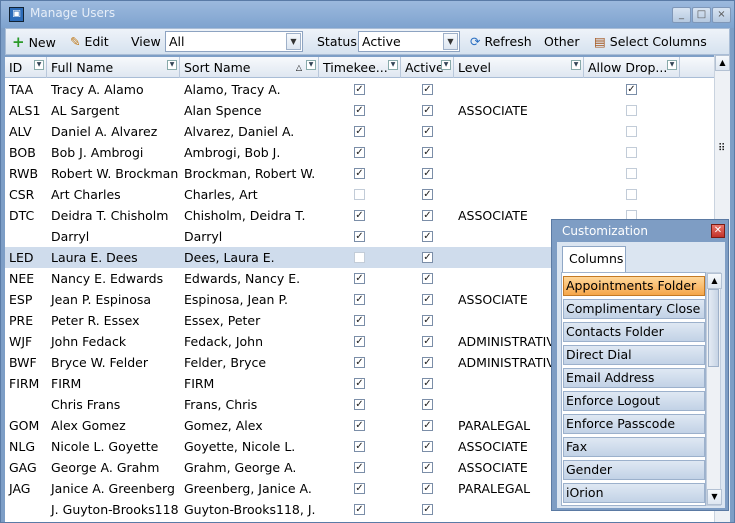 This screenshot has height=523, width=735. I want to click on scroll-down-icon: ▼, so click(714, 497).